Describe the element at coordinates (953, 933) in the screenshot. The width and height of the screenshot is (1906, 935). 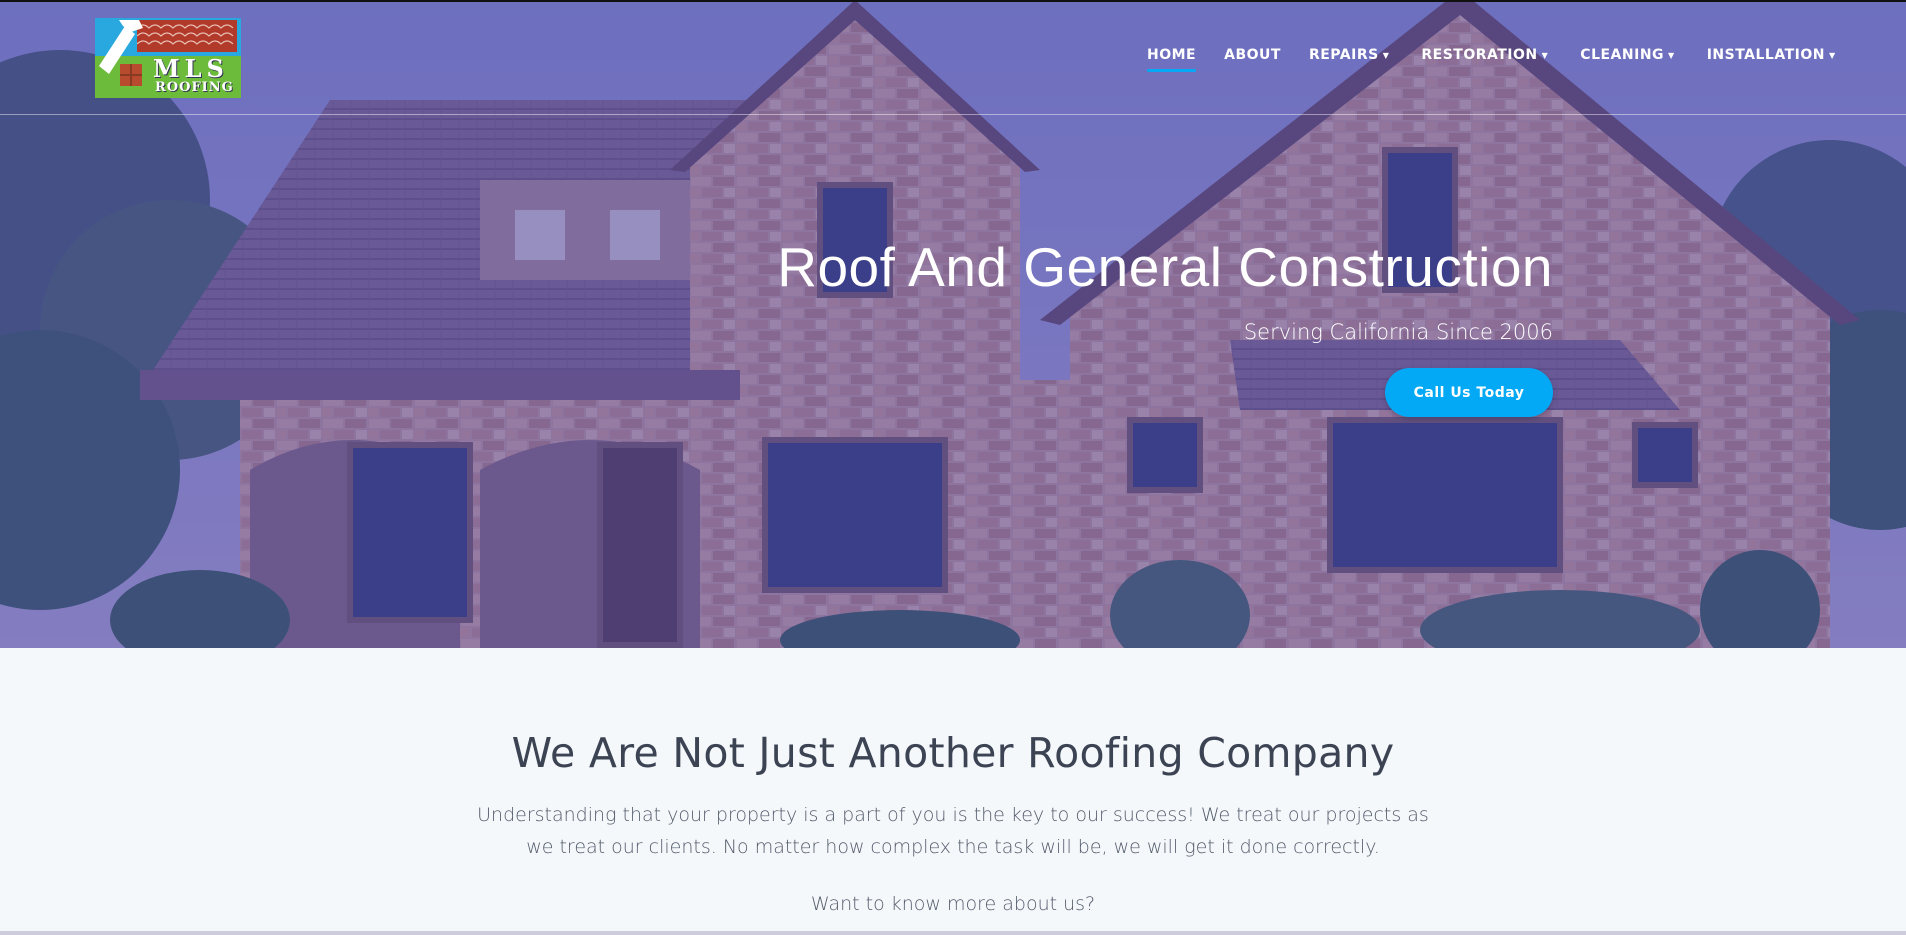
I see `bottom-edge` at that location.